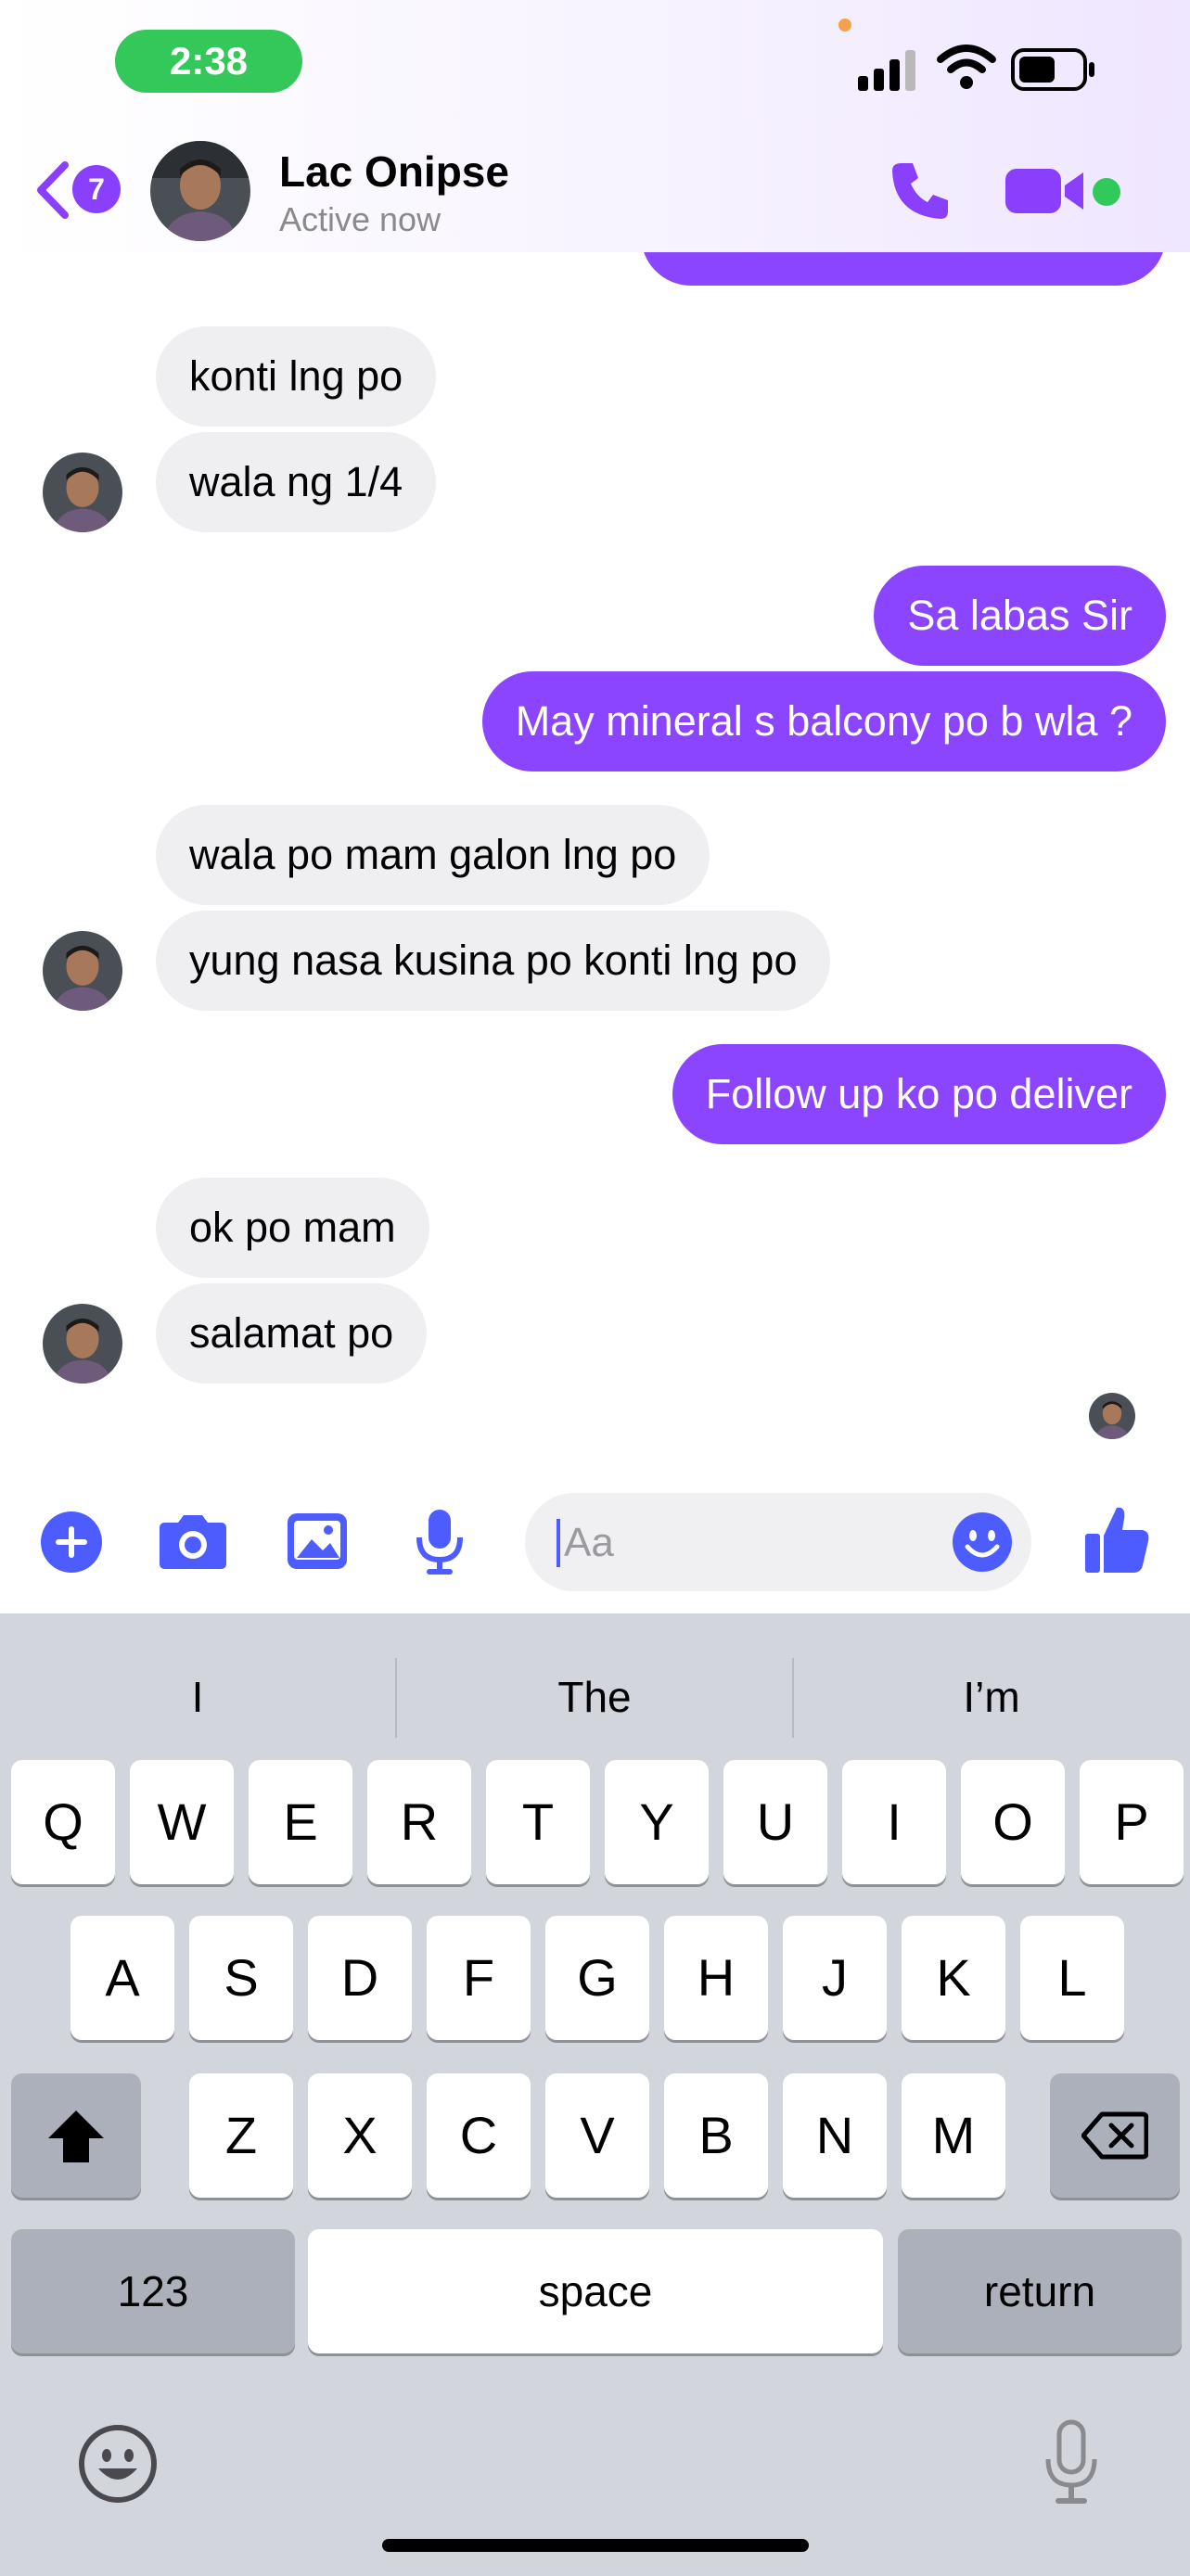 Image resolution: width=1190 pixels, height=2576 pixels. What do you see at coordinates (778, 1542) in the screenshot?
I see `message-input: Aa` at bounding box center [778, 1542].